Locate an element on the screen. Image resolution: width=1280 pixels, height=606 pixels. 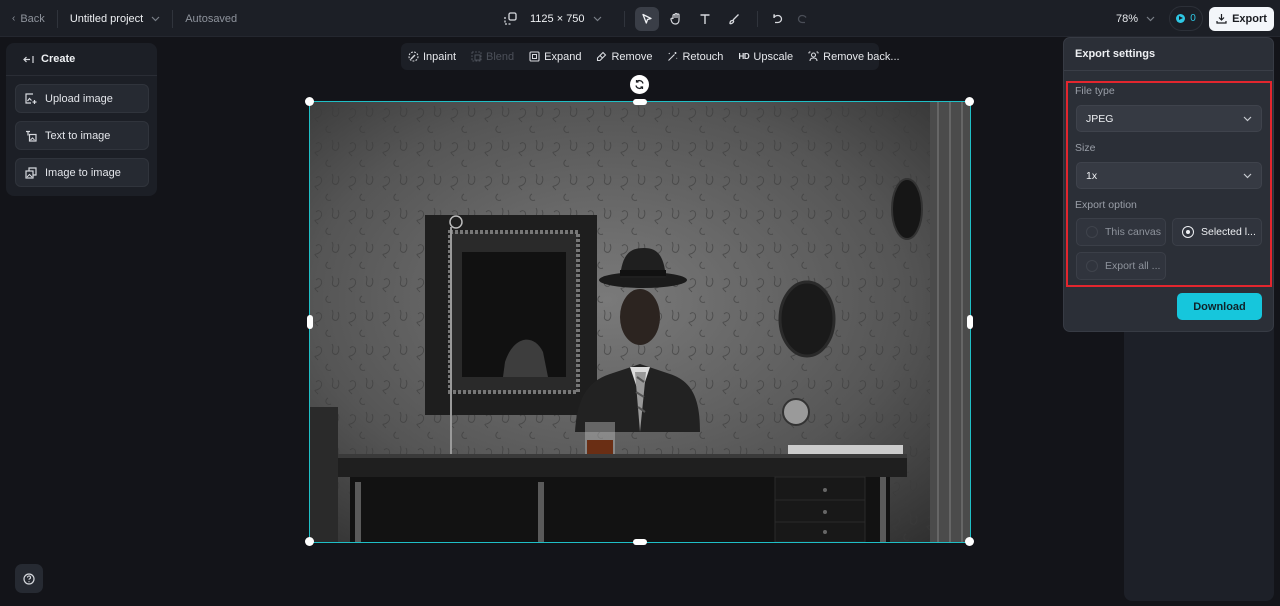
expand-icon is located at coordinates (534, 56).